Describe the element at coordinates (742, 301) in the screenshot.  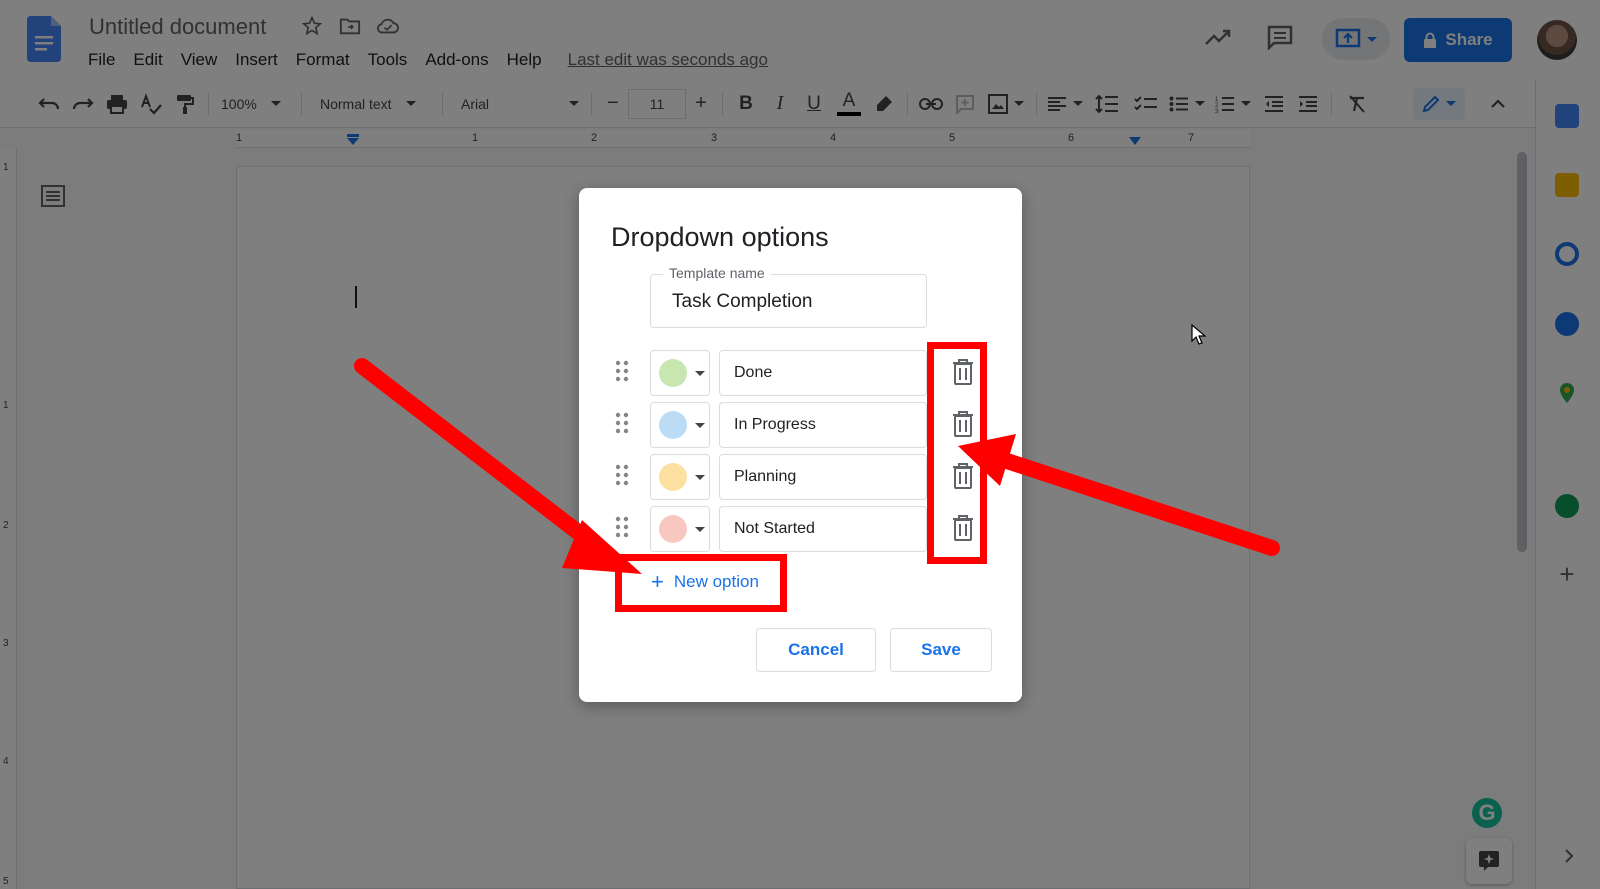
I see `template-name-value: Task Completion` at that location.